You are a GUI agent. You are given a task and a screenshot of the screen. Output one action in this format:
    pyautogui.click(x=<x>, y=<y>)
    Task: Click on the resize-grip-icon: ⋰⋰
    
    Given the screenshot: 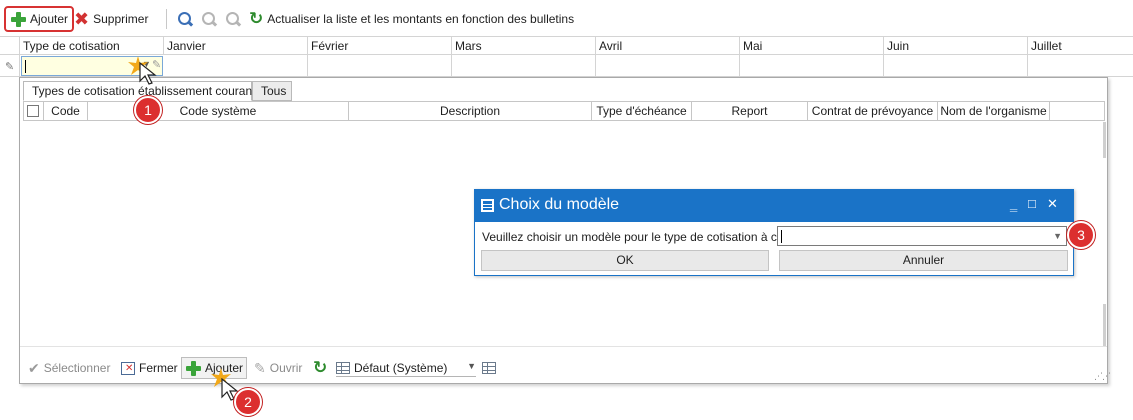 What is the action you would take?
    pyautogui.click(x=1102, y=376)
    